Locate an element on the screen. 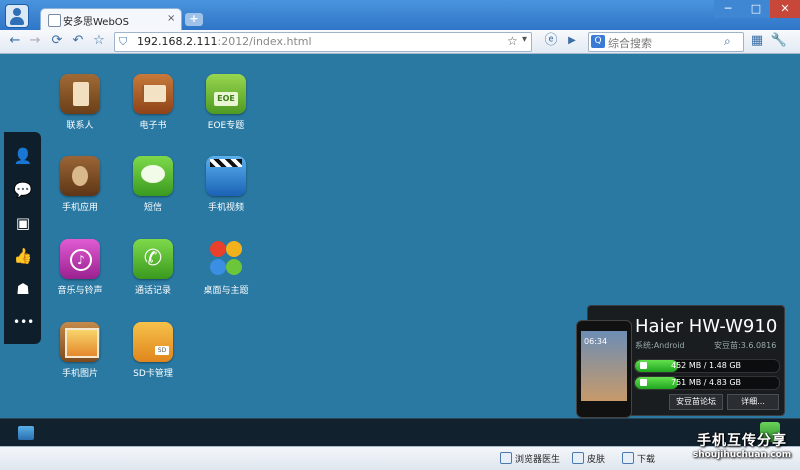 Image resolution: width=800 pixels, height=470 pixels. app-label: 通话记录 is located at coordinates (152, 291).